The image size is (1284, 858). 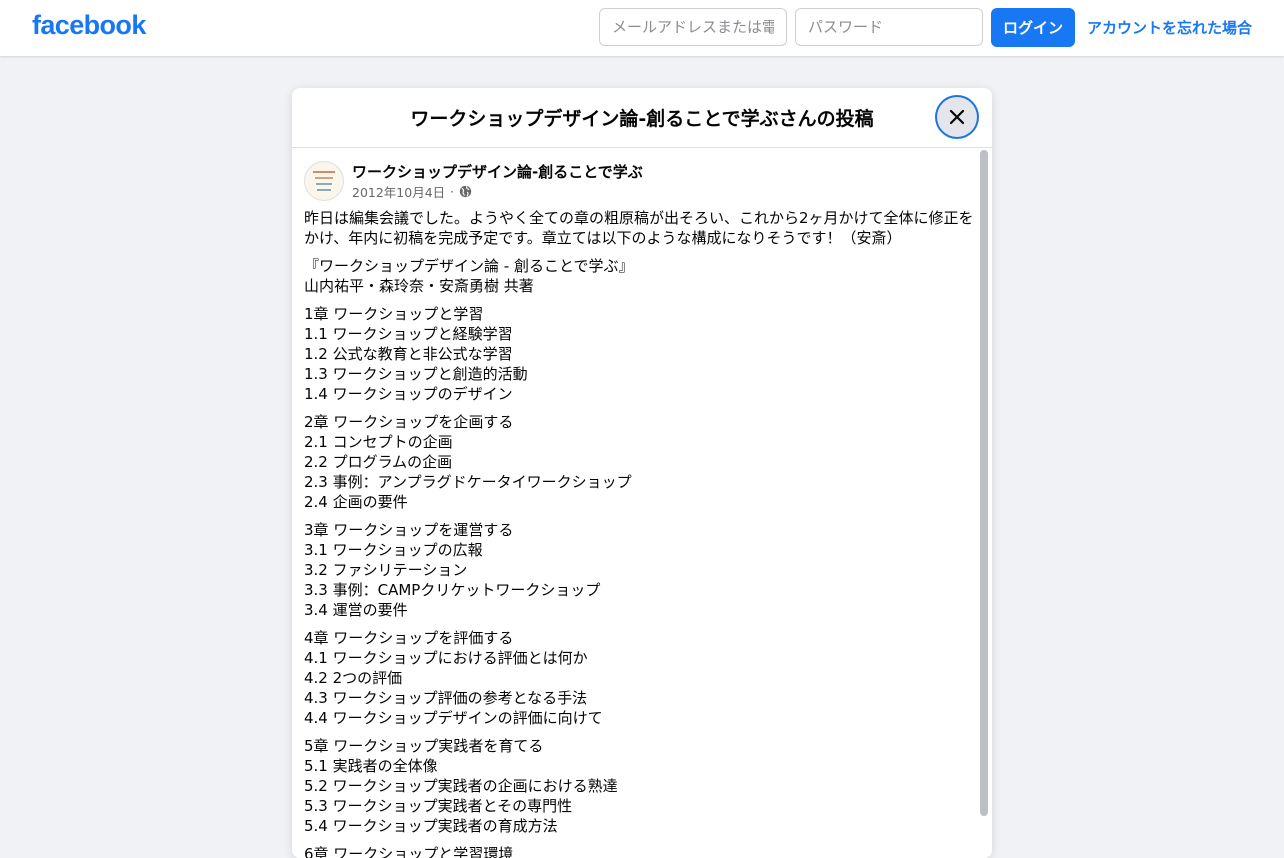 What do you see at coordinates (453, 718) in the screenshot?
I see `section-line: 4.4 ワークショップデザインの評価に向けて` at bounding box center [453, 718].